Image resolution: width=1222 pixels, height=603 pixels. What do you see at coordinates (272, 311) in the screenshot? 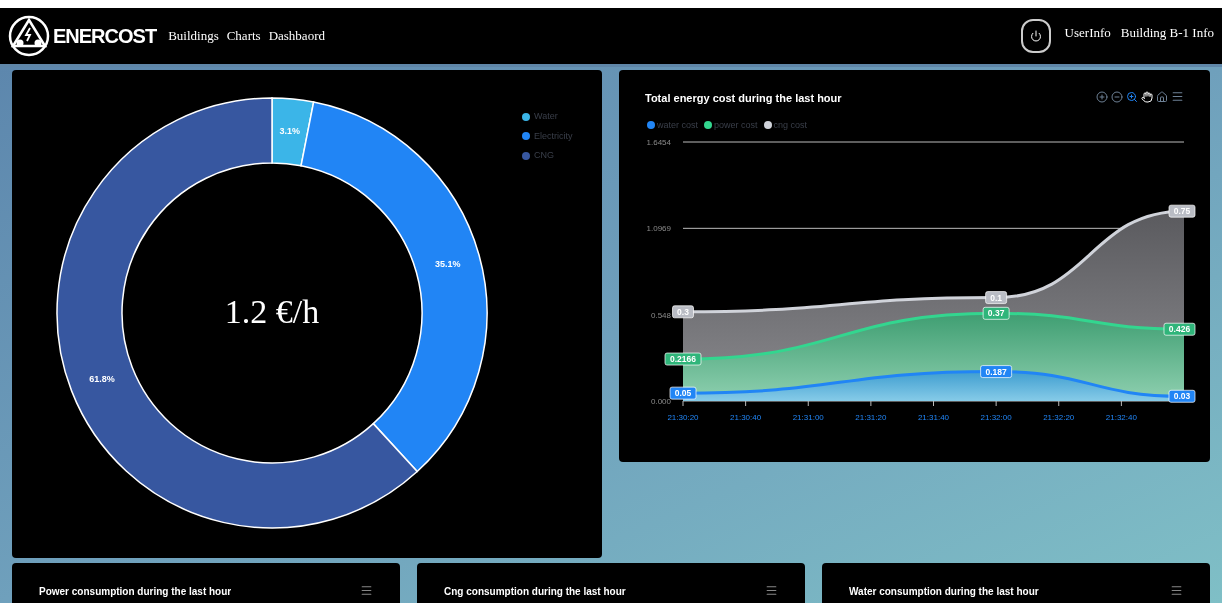
I see `center-value: 1.2 €/h` at bounding box center [272, 311].